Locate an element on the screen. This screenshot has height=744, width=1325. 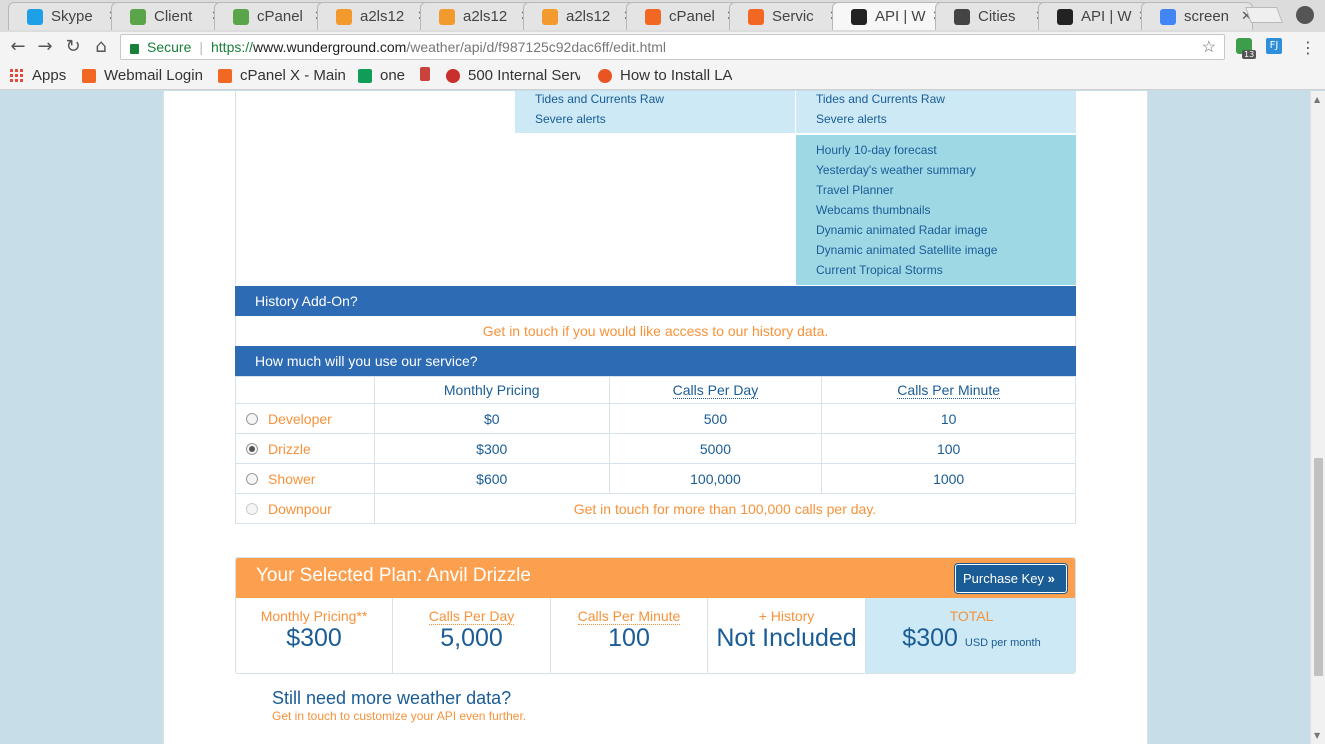
column-header: Calls Per Day is located at coordinates (715, 390).